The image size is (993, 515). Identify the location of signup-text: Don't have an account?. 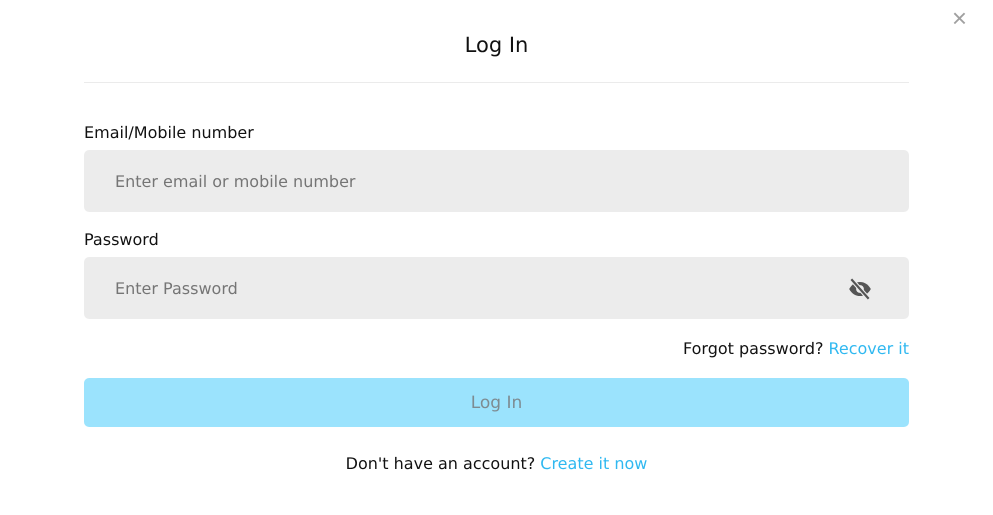
(441, 463).